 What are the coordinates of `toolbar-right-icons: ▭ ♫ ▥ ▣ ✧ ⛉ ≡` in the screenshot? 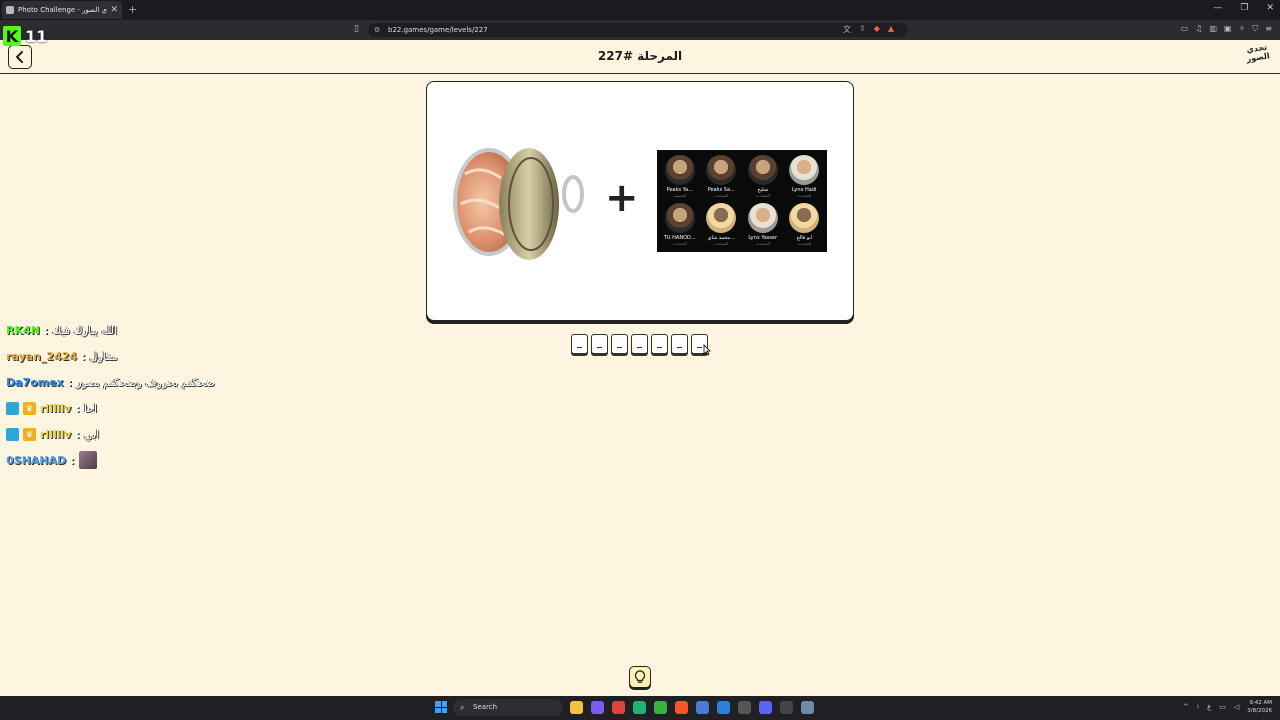 It's located at (1226, 29).